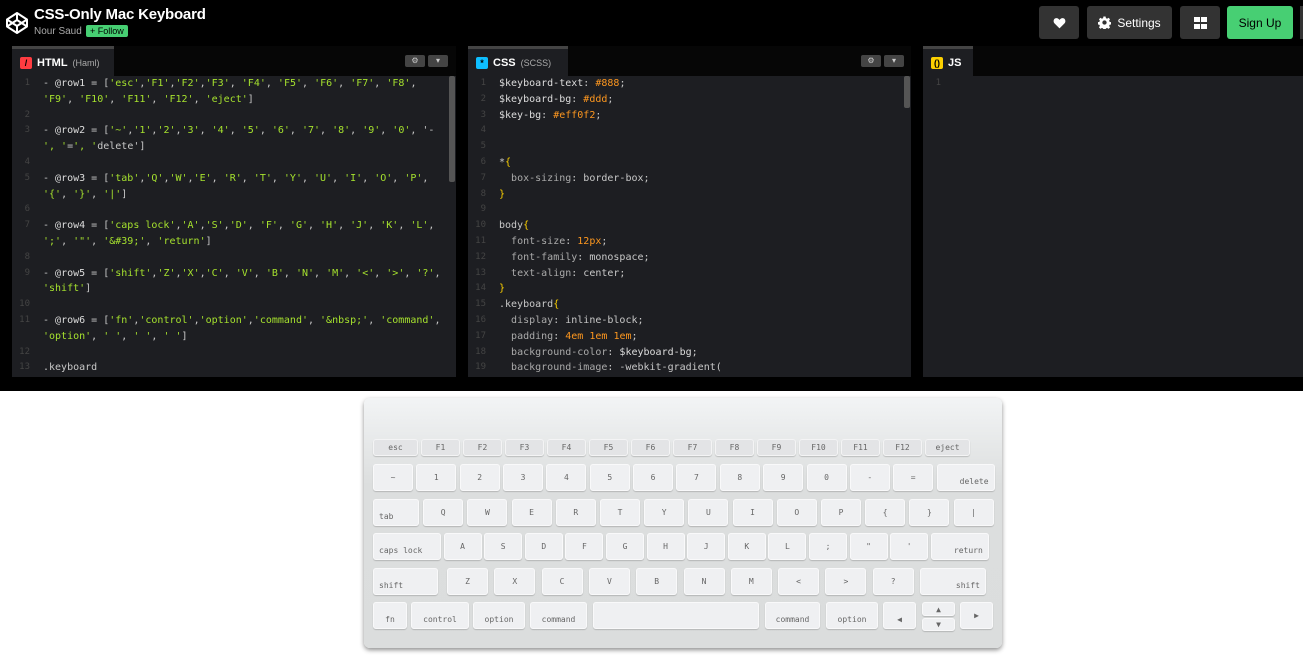  What do you see at coordinates (415, 61) in the screenshot?
I see `html-settings-icon: ⚙` at bounding box center [415, 61].